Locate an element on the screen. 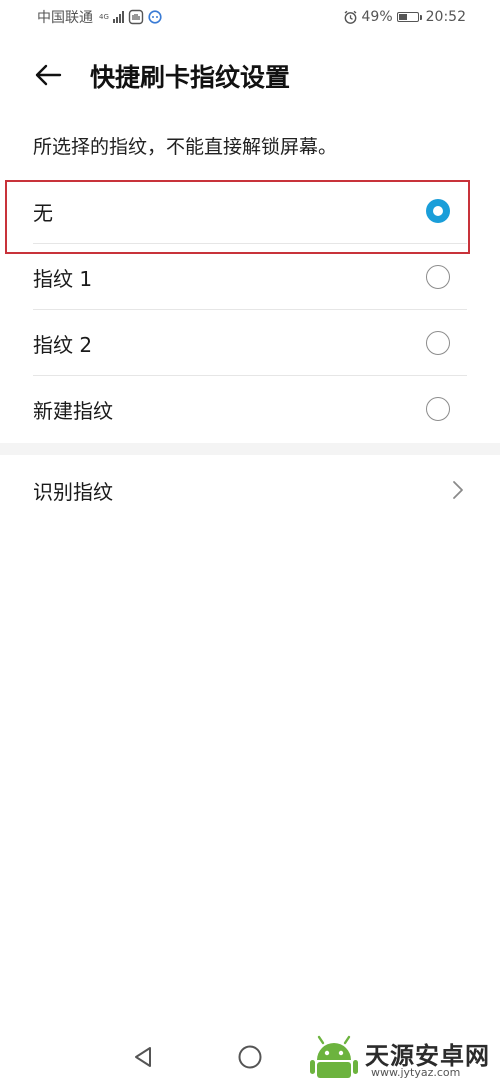 The width and height of the screenshot is (500, 1083). signal-icon is located at coordinates (118, 17).